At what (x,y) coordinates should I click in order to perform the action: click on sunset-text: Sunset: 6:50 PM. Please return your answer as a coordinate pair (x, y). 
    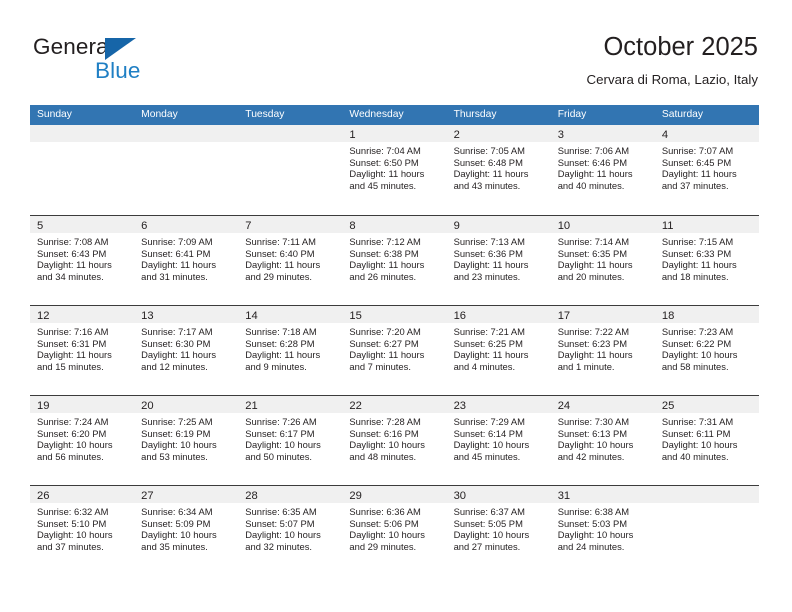
    Looking at the image, I should click on (384, 162).